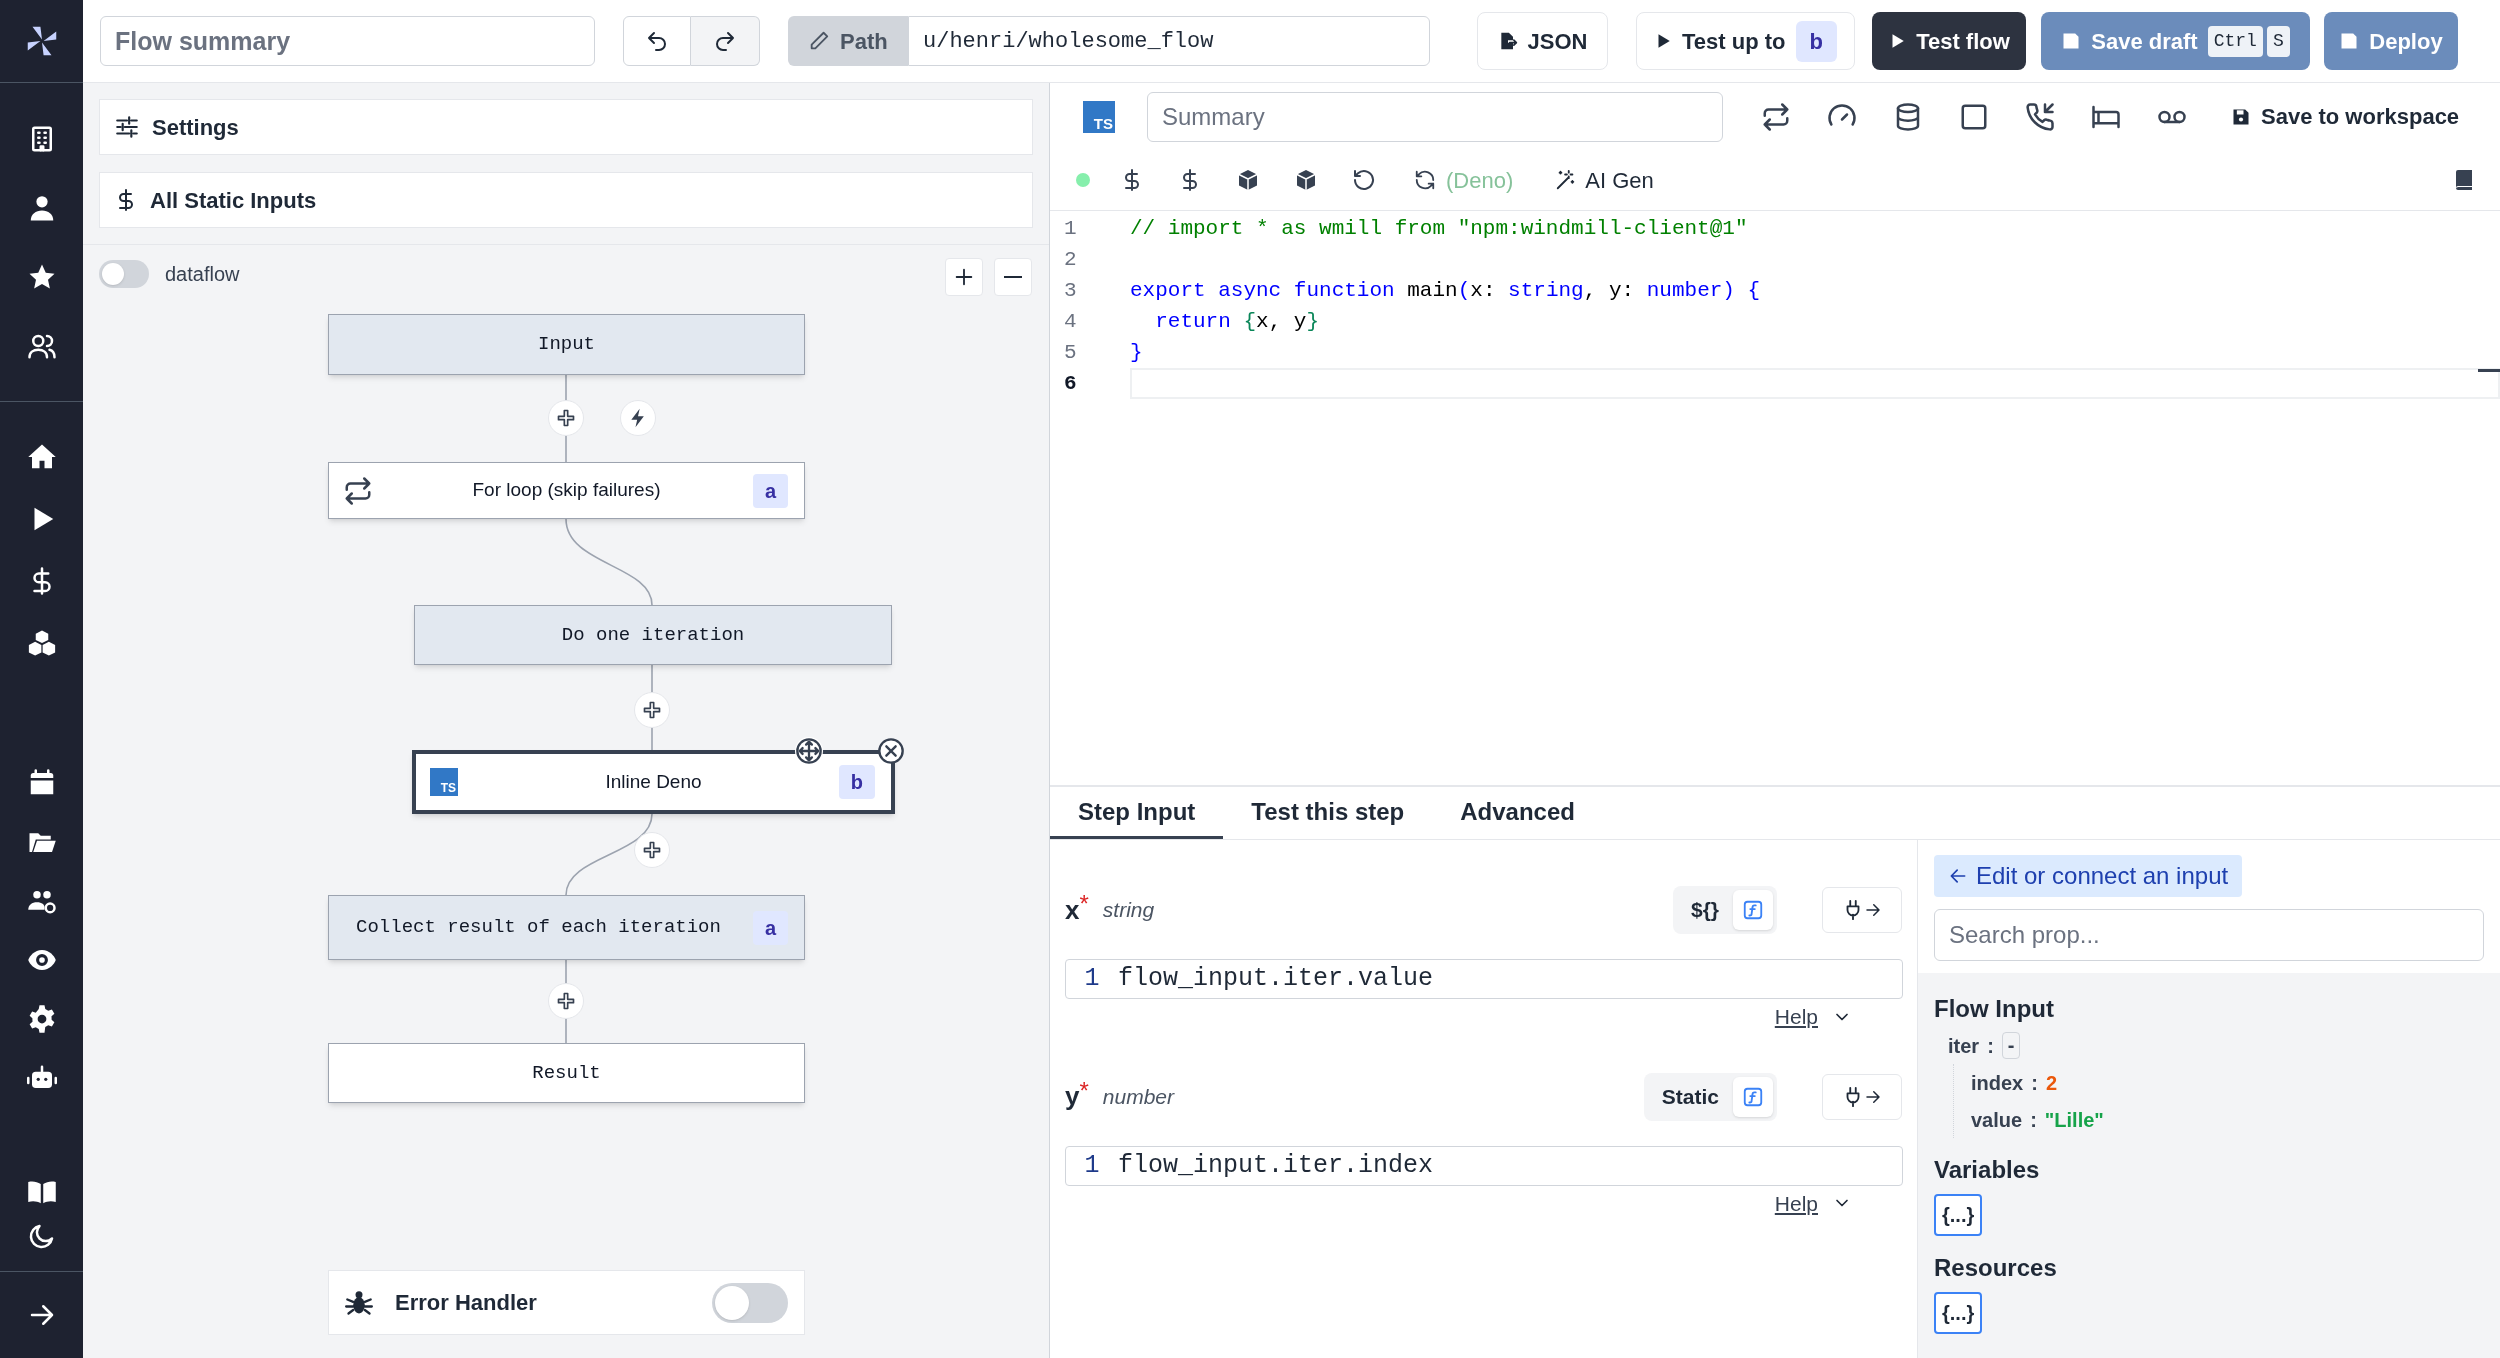 This screenshot has width=2500, height=1358. What do you see at coordinates (1169, 41) in the screenshot?
I see `path-field: u/henri/wholesome_flow` at bounding box center [1169, 41].